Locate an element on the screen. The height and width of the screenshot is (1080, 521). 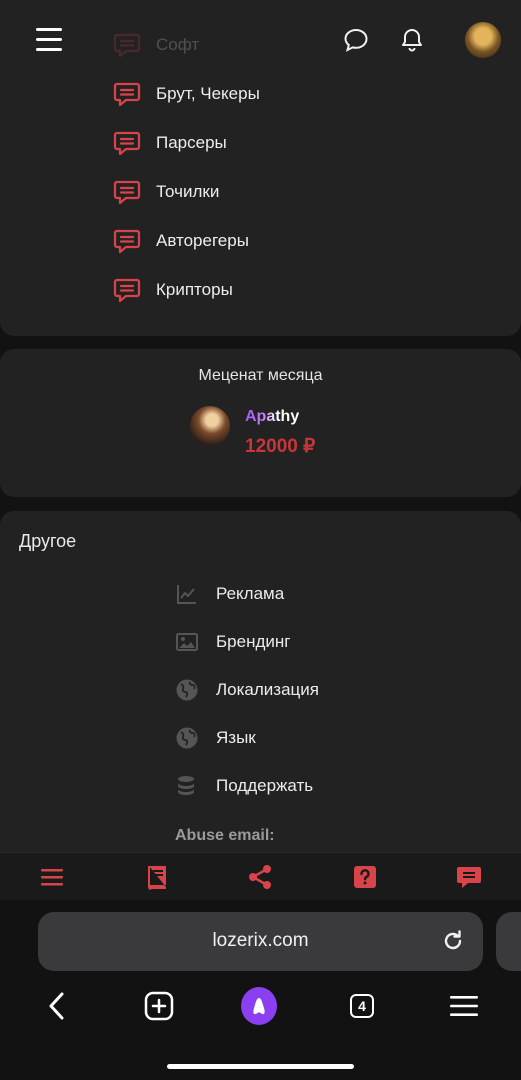
site-nav-menu is located at coordinates (52, 877).